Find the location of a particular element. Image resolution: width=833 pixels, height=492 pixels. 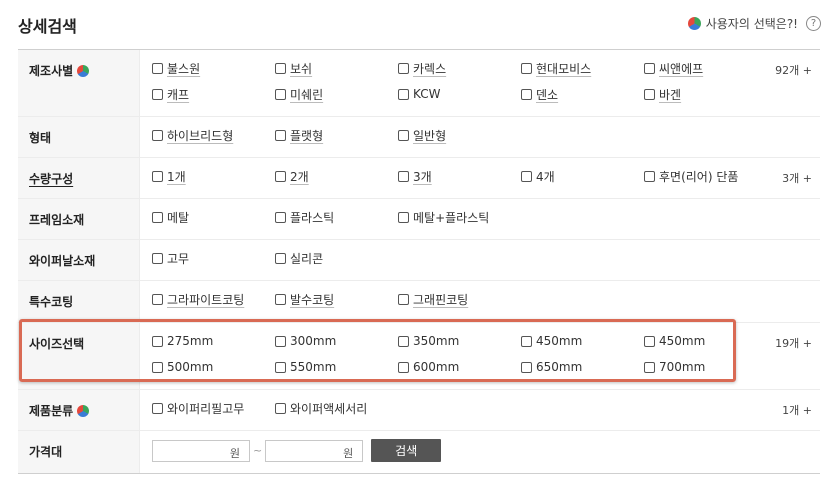

filter-option: 일반형 is located at coordinates (459, 135).